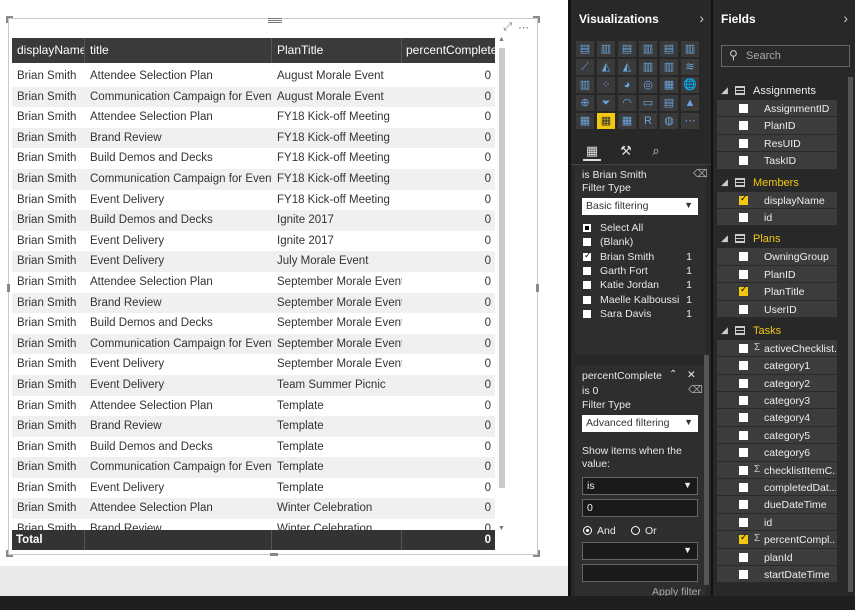 Image resolution: width=855 pixels, height=610 pixels. What do you see at coordinates (690, 121) in the screenshot?
I see `more-visuals-icon: ⋯` at bounding box center [690, 121].